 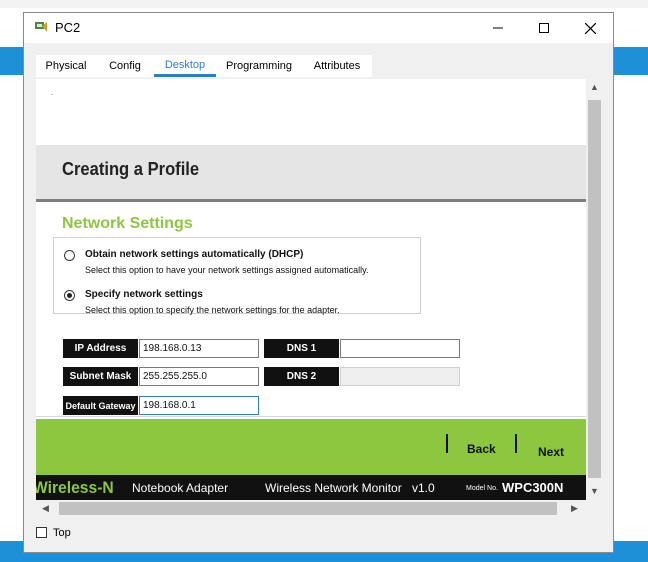 I want to click on ip-address-input: 198.168.0.13, so click(x=199, y=348).